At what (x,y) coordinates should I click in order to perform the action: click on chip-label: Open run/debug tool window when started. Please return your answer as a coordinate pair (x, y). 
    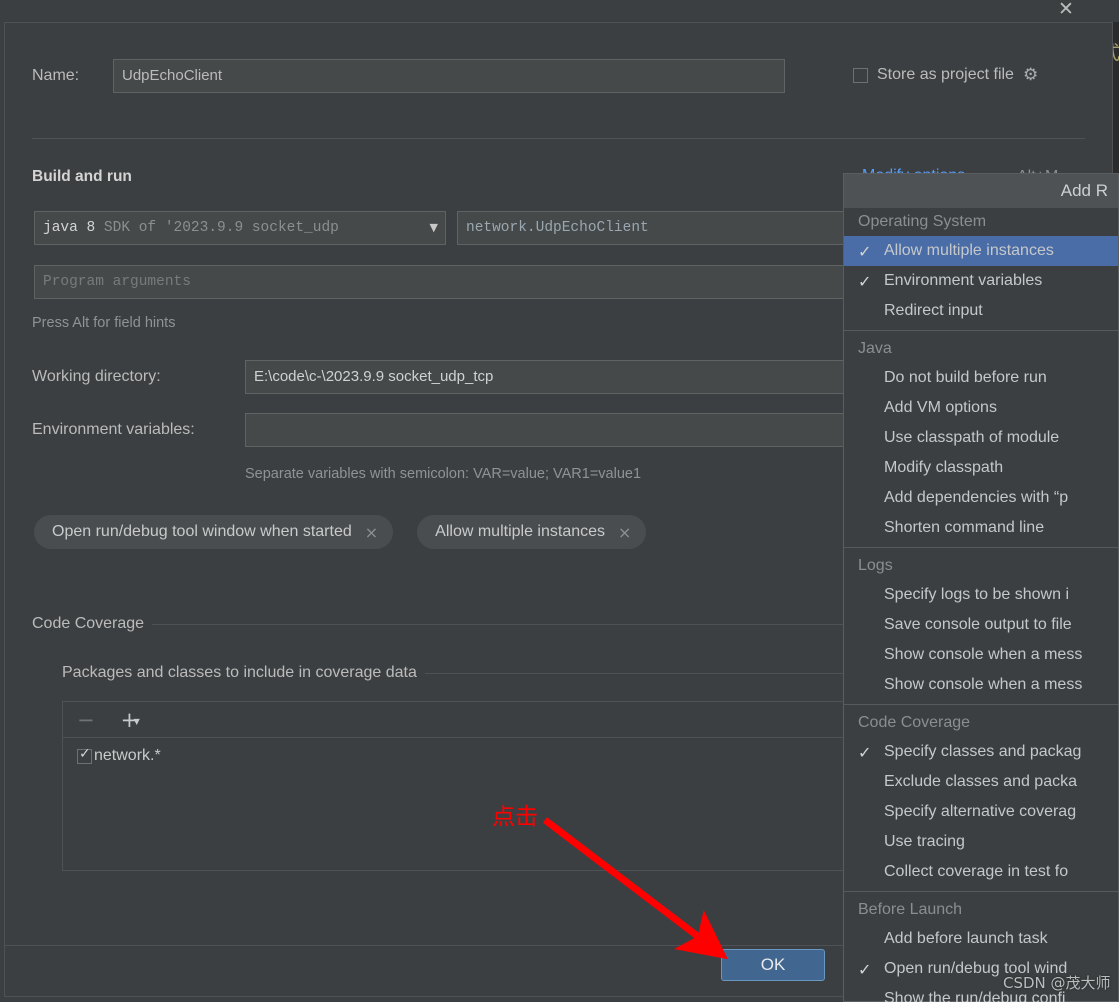
    Looking at the image, I should click on (202, 531).